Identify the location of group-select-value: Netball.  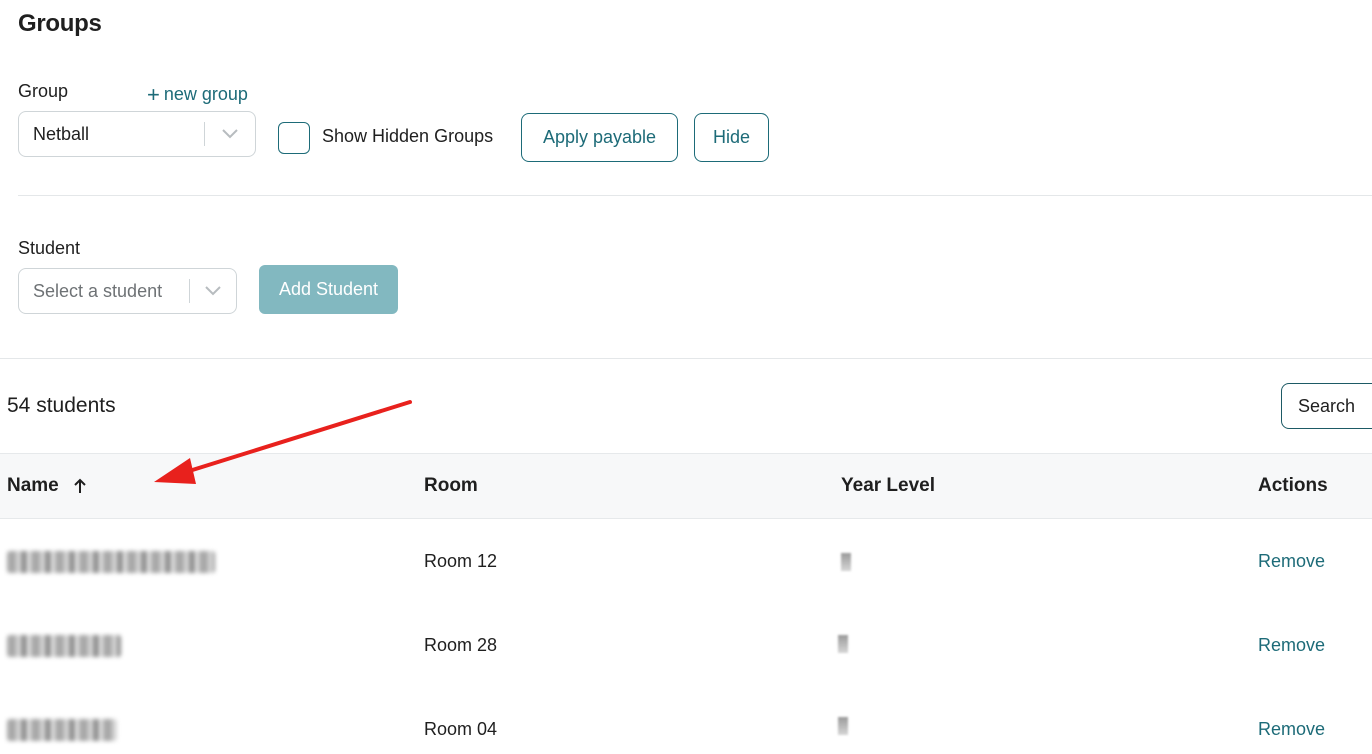
(61, 133).